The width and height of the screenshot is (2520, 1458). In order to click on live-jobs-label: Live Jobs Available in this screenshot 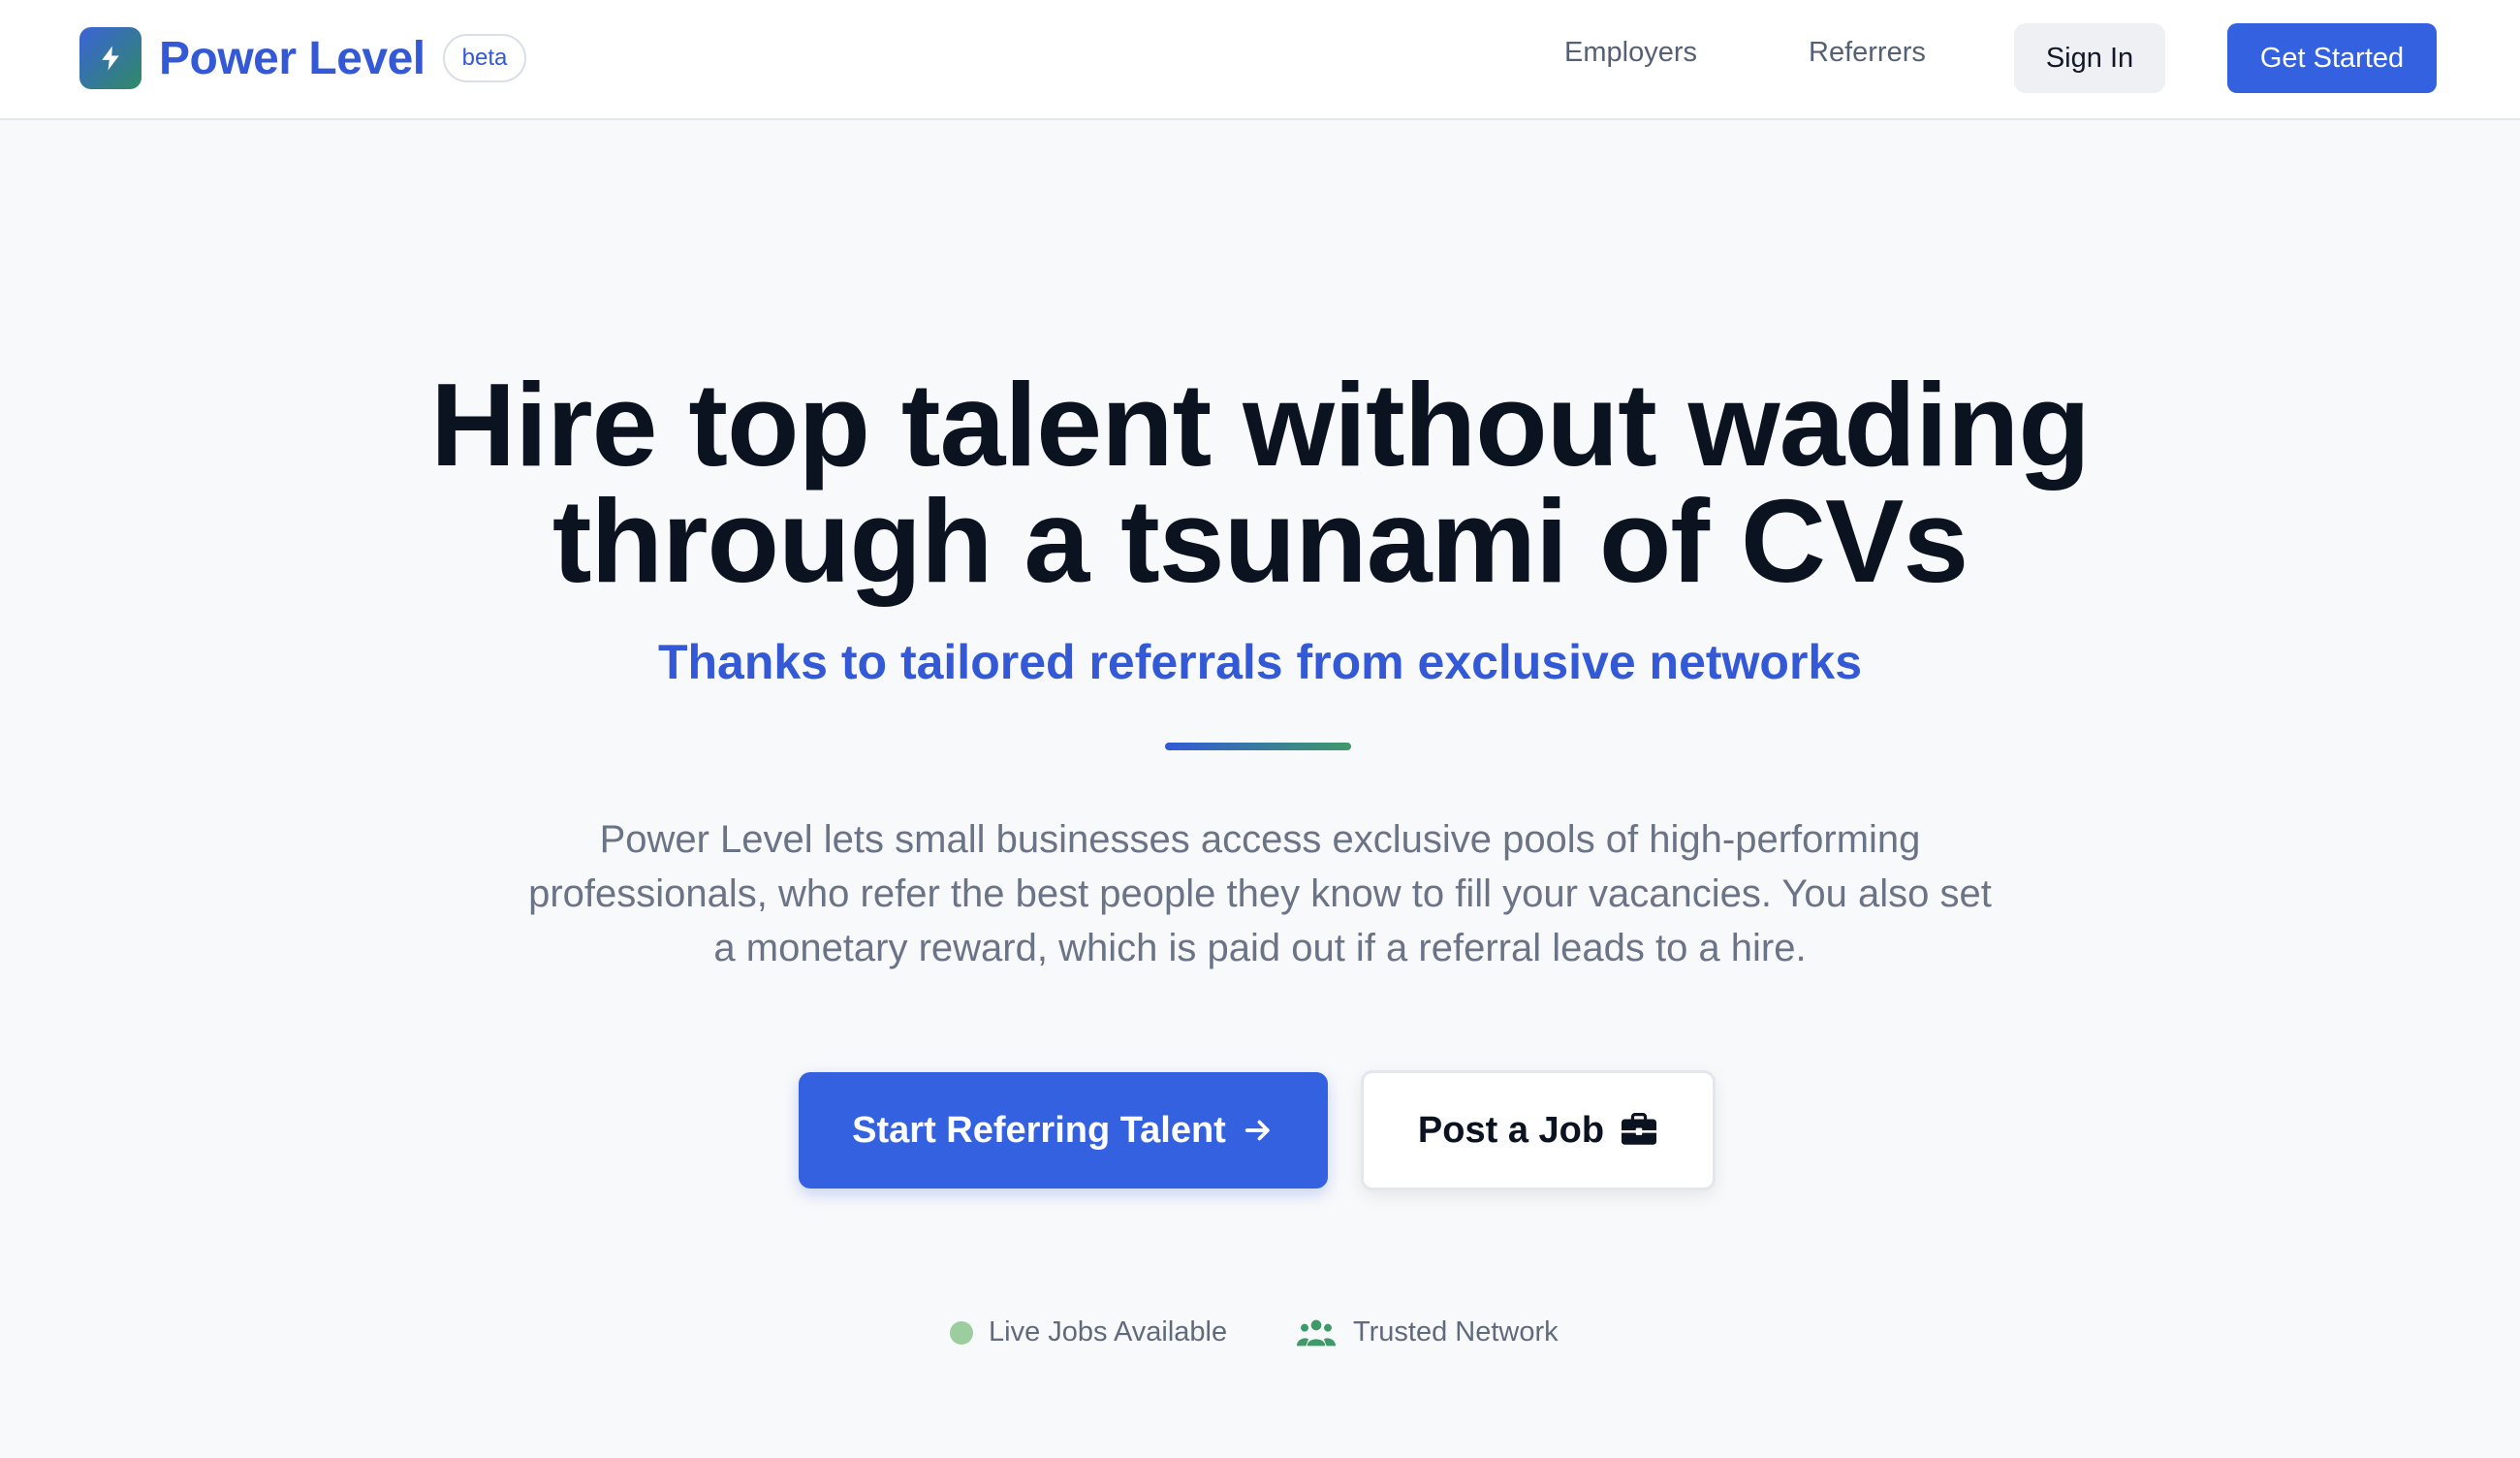, I will do `click(1109, 1331)`.